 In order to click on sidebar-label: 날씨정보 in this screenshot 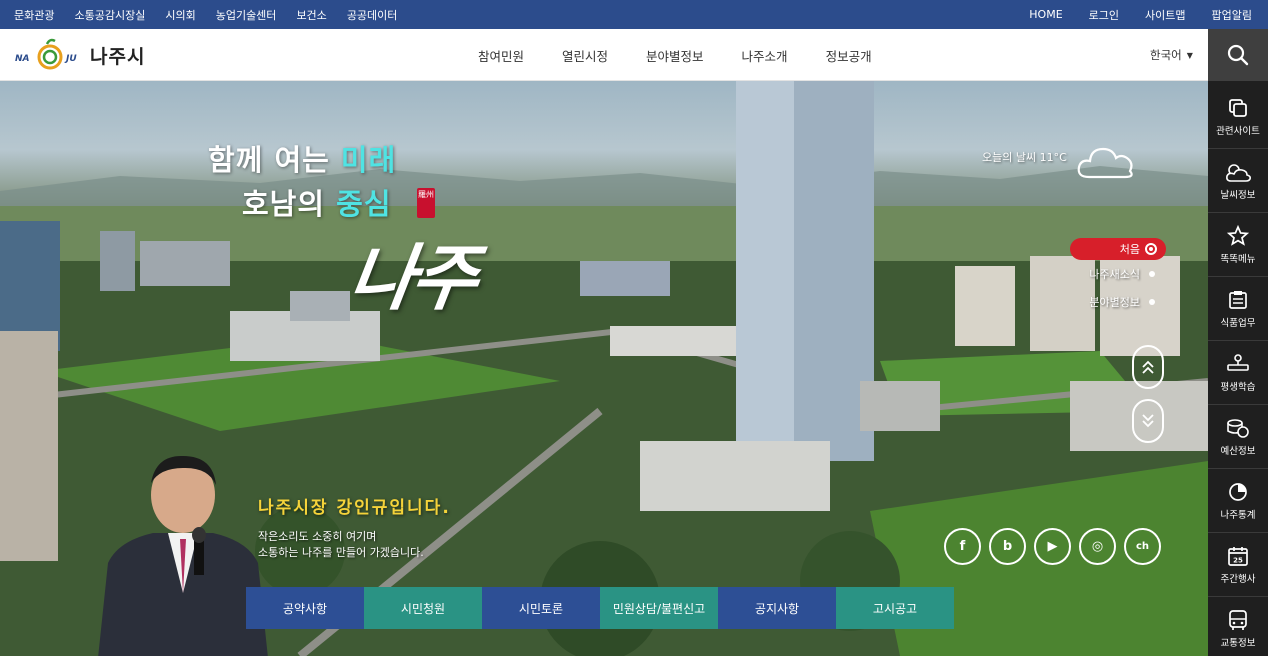, I will do `click(1238, 195)`.